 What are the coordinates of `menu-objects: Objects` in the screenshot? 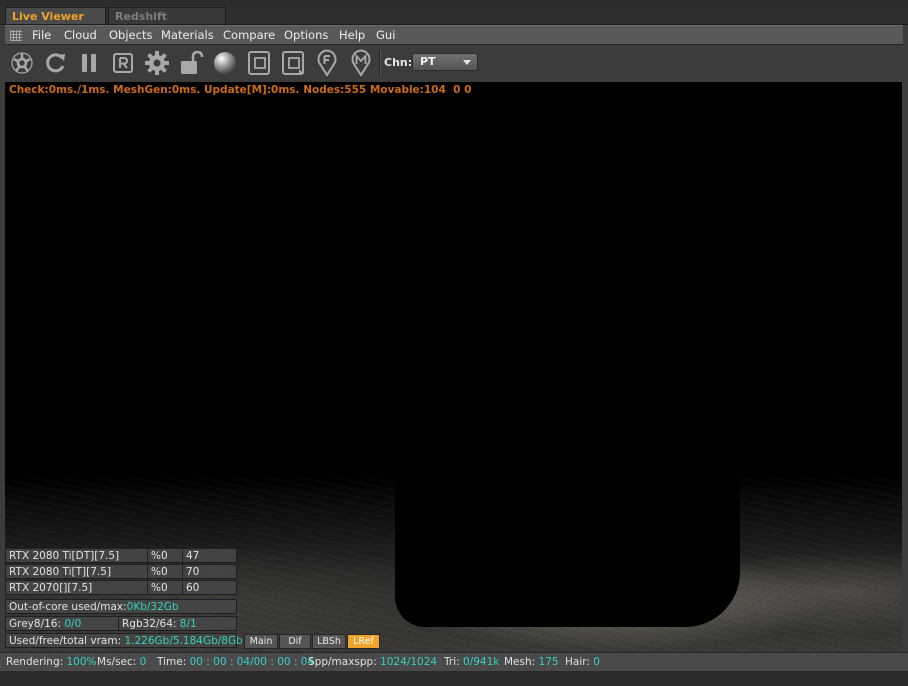 It's located at (130, 35).